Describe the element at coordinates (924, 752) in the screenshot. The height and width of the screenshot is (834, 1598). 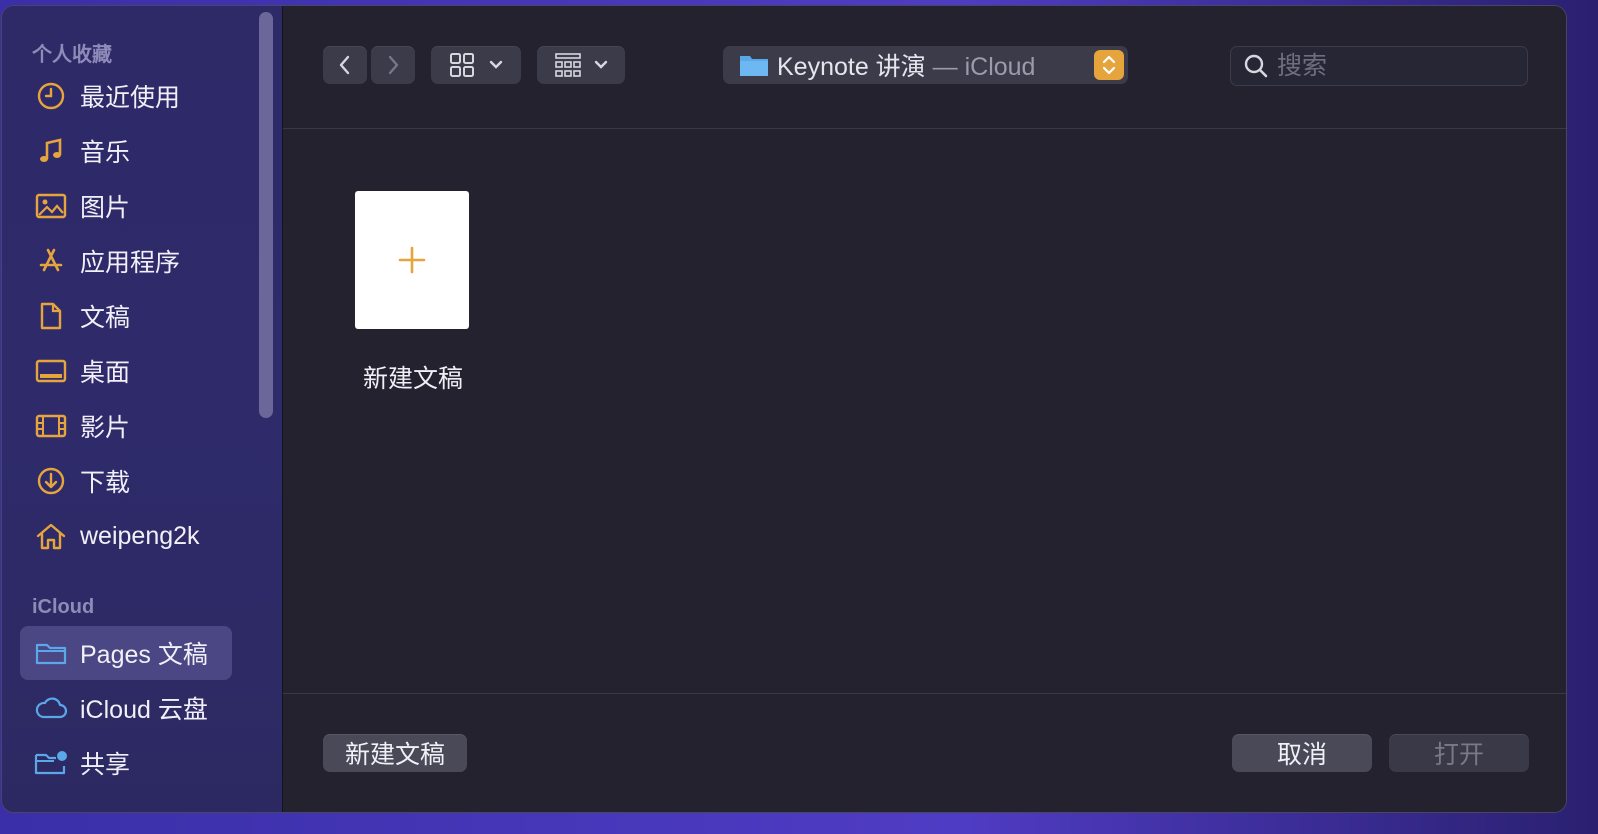
I see `dialog-footer: 新建文稿 取消 打开` at that location.